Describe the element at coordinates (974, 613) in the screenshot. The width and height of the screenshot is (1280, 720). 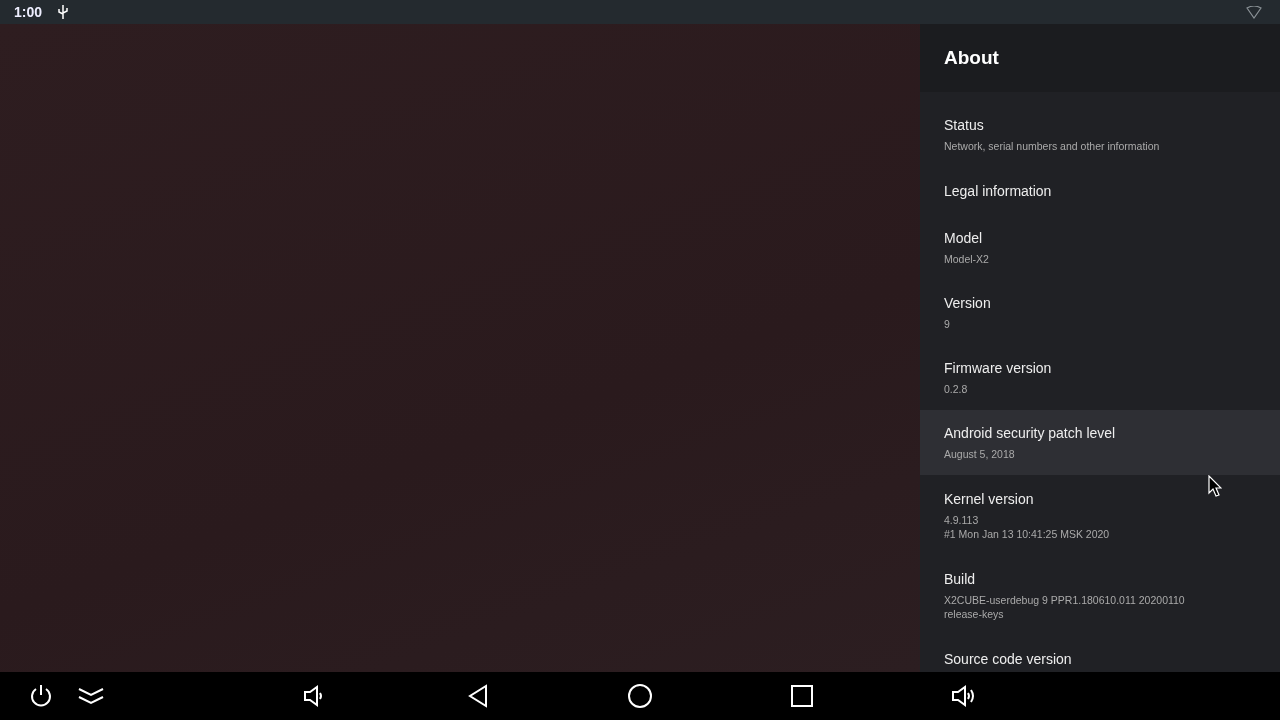
I see `item-summary: release-keys` at that location.